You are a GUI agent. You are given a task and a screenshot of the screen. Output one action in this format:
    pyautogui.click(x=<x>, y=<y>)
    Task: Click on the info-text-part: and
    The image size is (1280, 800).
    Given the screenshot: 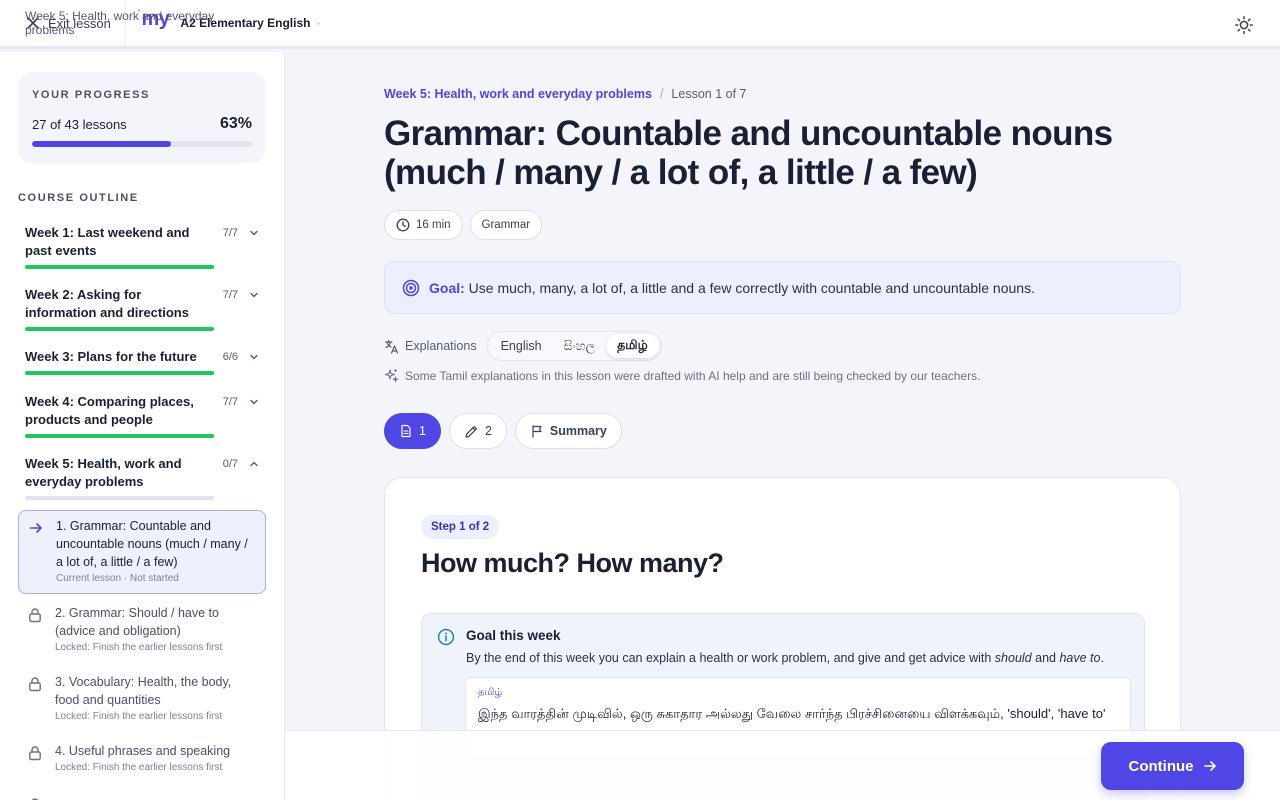 What is the action you would take?
    pyautogui.click(x=1045, y=658)
    